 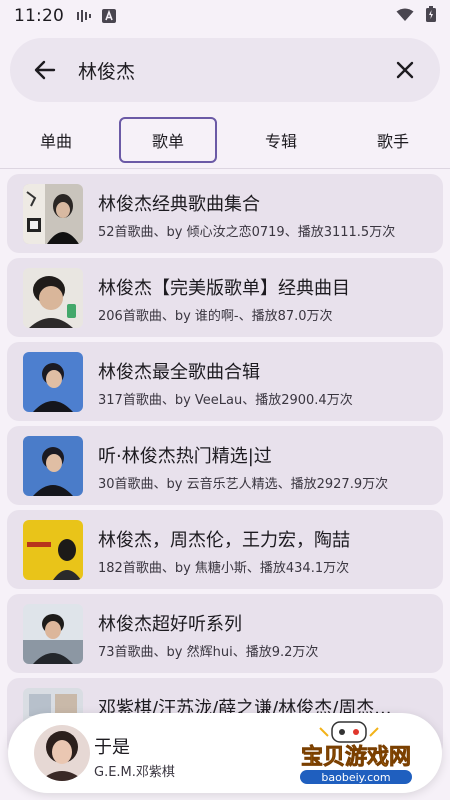 I want to click on watermark-url: baobeiy.com, so click(x=355, y=777).